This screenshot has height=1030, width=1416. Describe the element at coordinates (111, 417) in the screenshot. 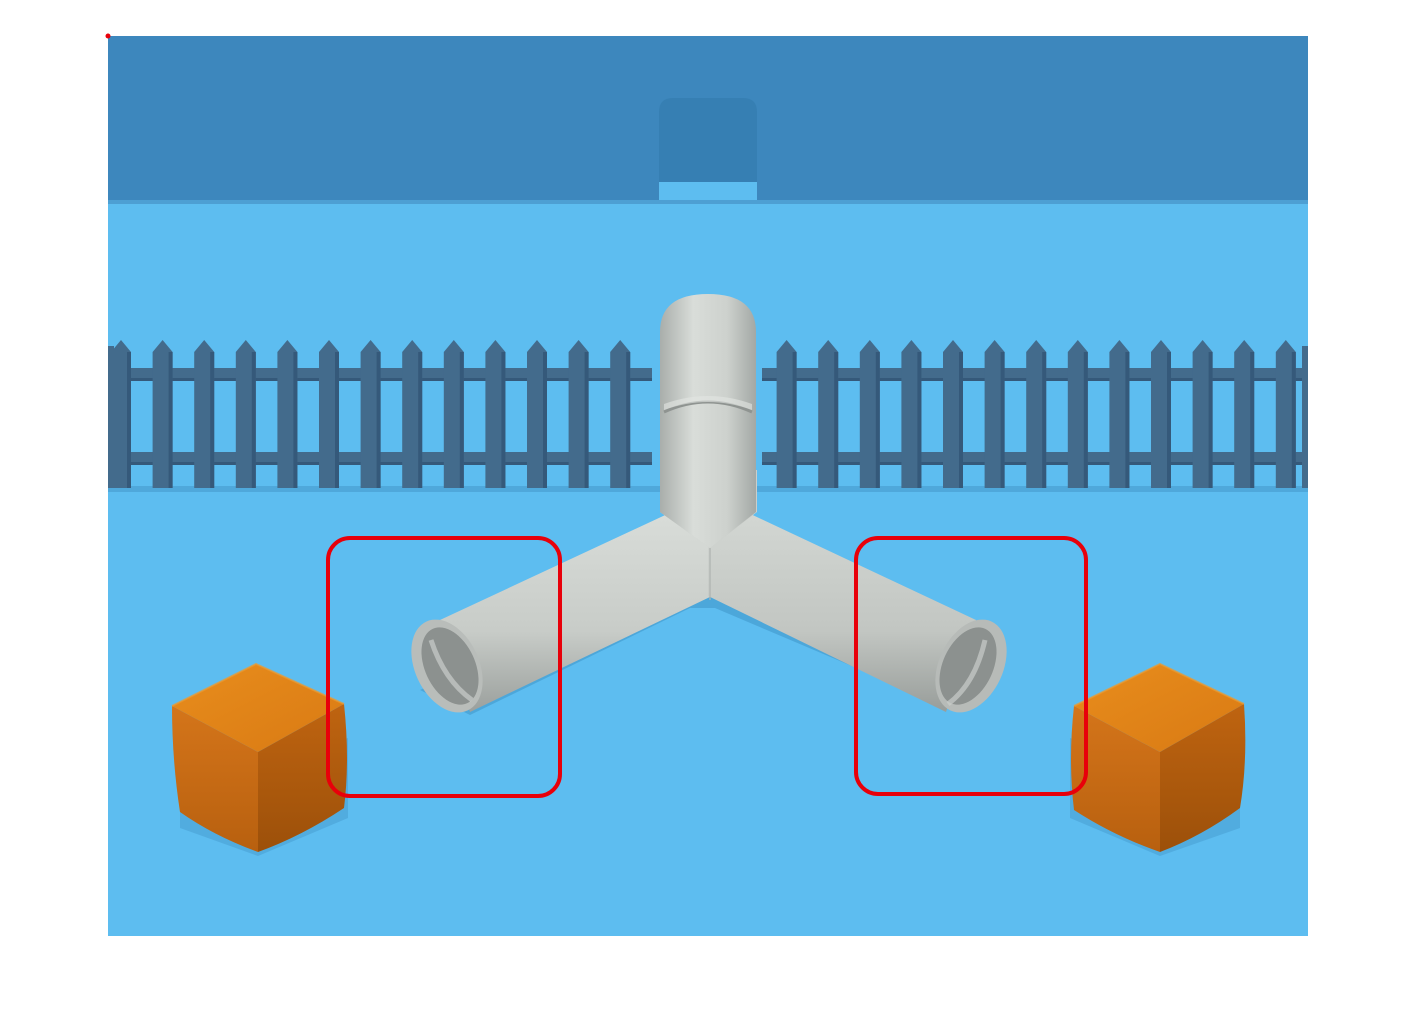

I see `fence-edge-left` at that location.